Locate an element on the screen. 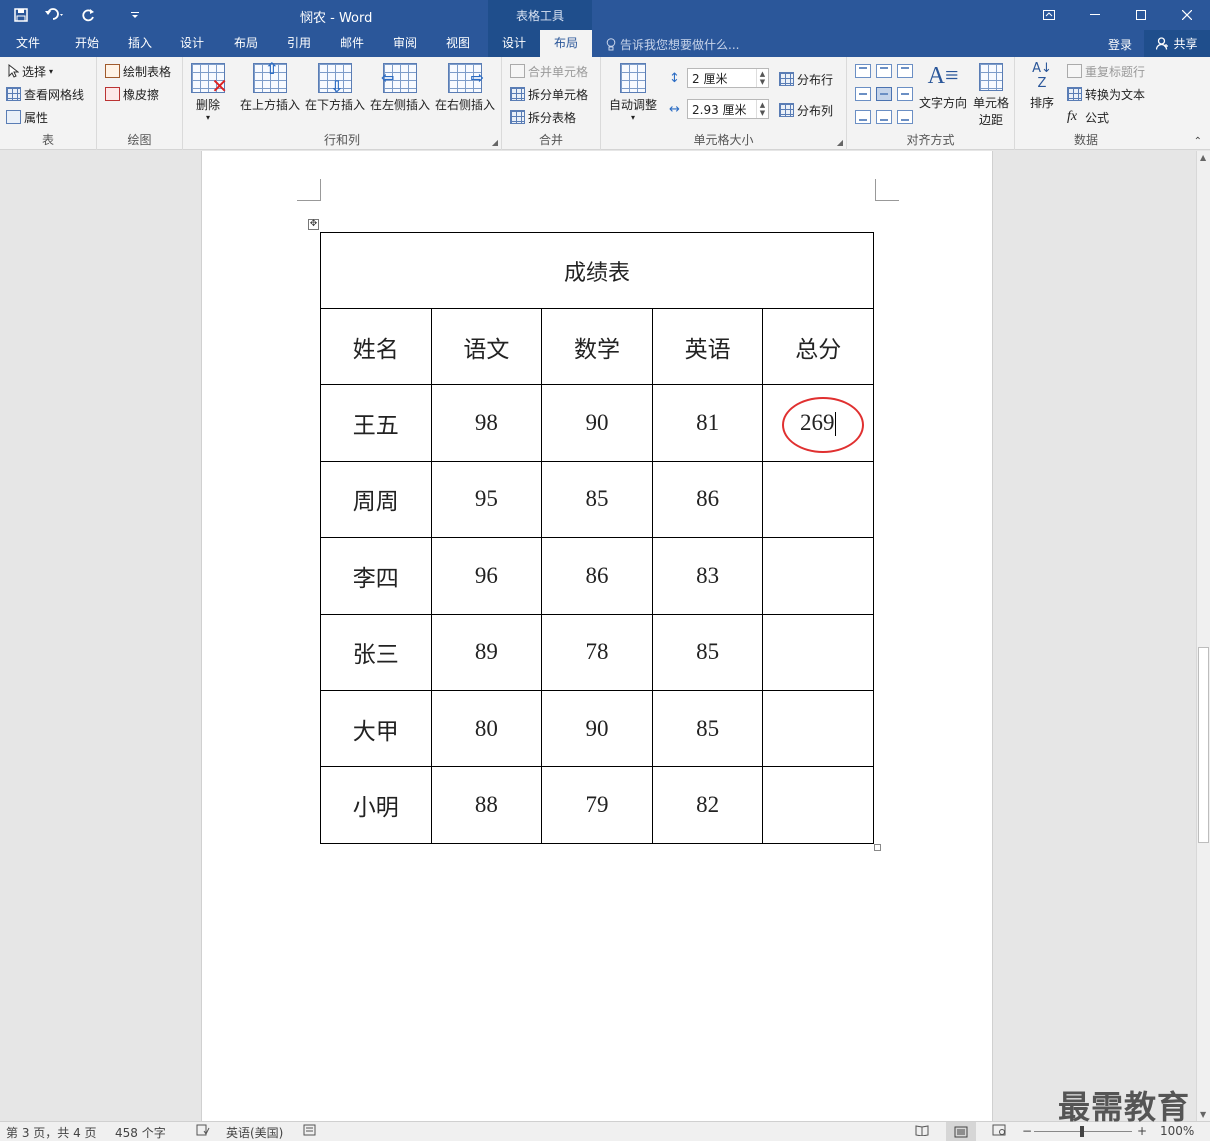  cell-english: 82 is located at coordinates (707, 805).